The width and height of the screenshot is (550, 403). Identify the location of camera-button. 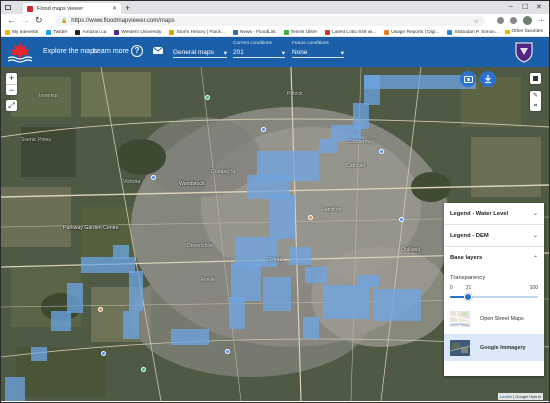
(468, 79).